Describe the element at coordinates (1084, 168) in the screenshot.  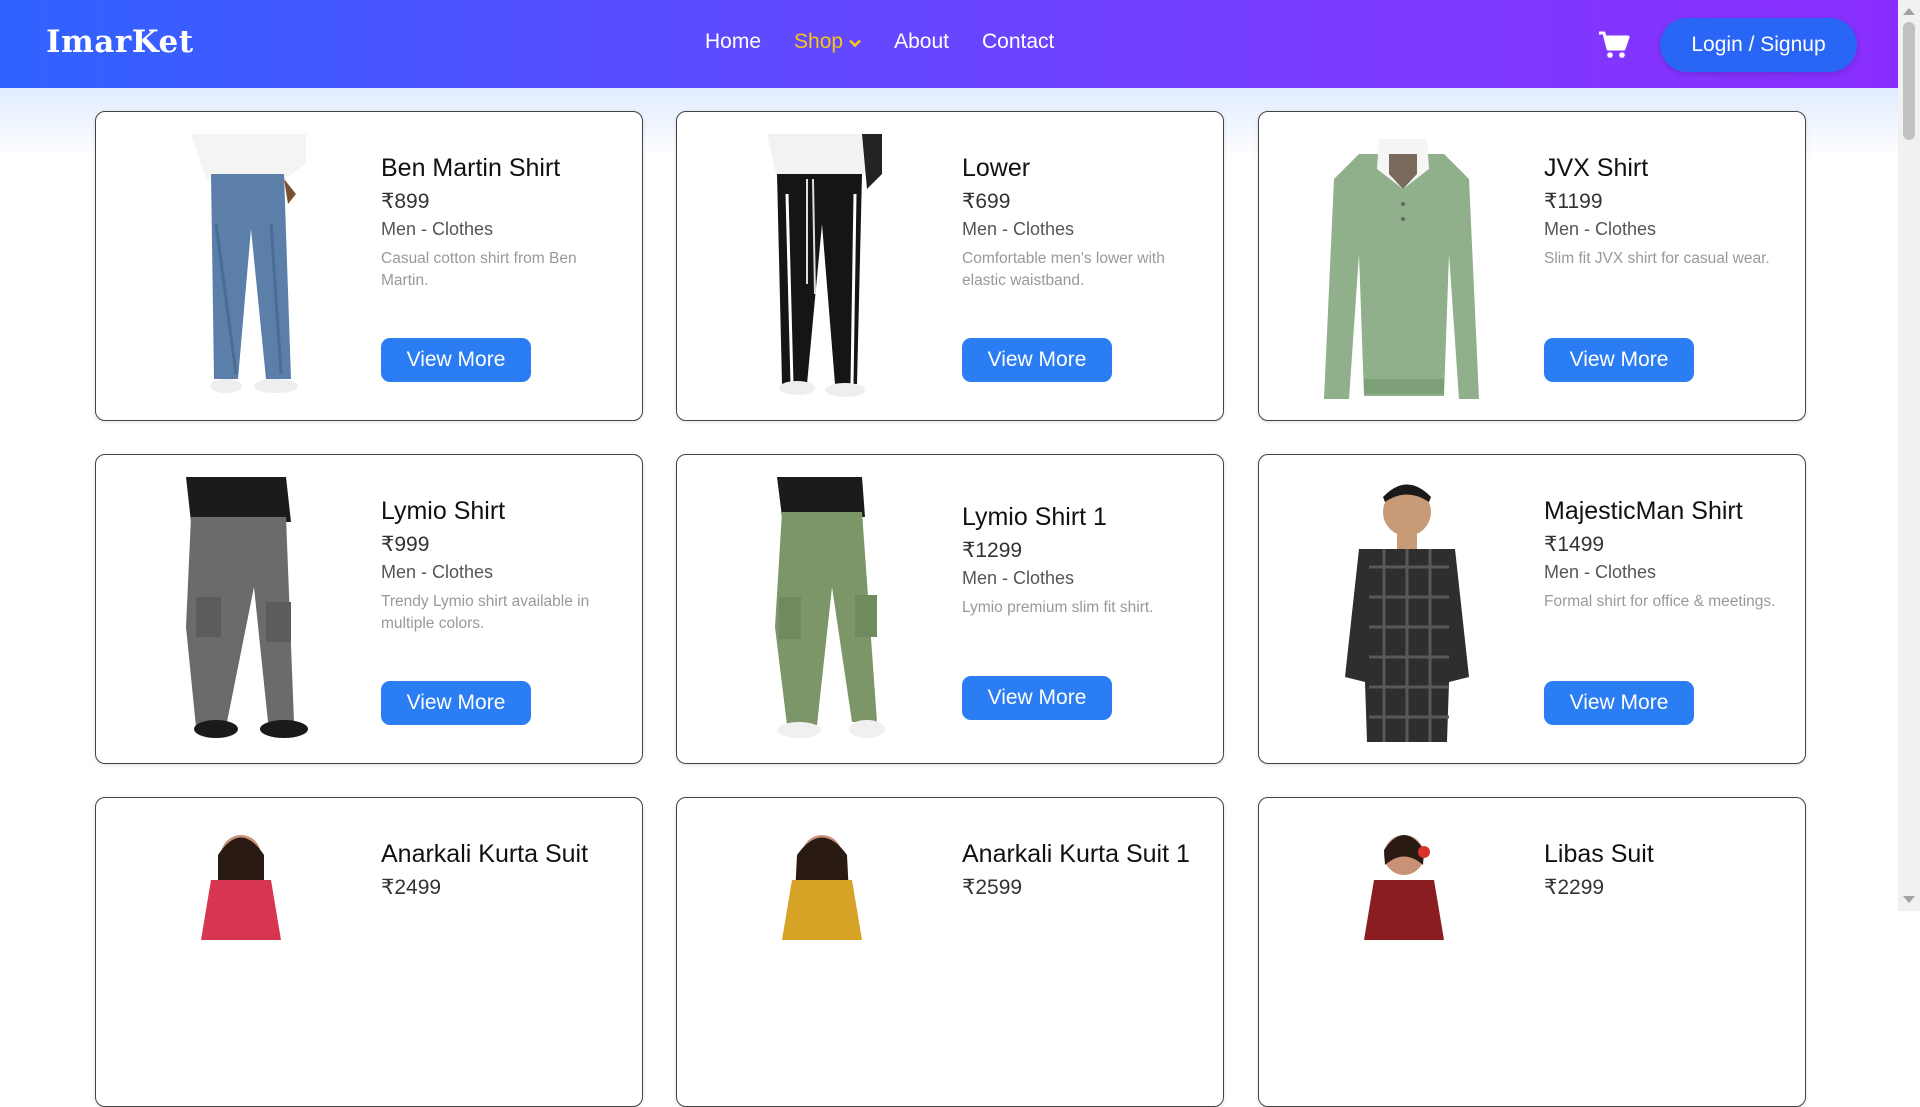
I see `product-name: Lower` at that location.